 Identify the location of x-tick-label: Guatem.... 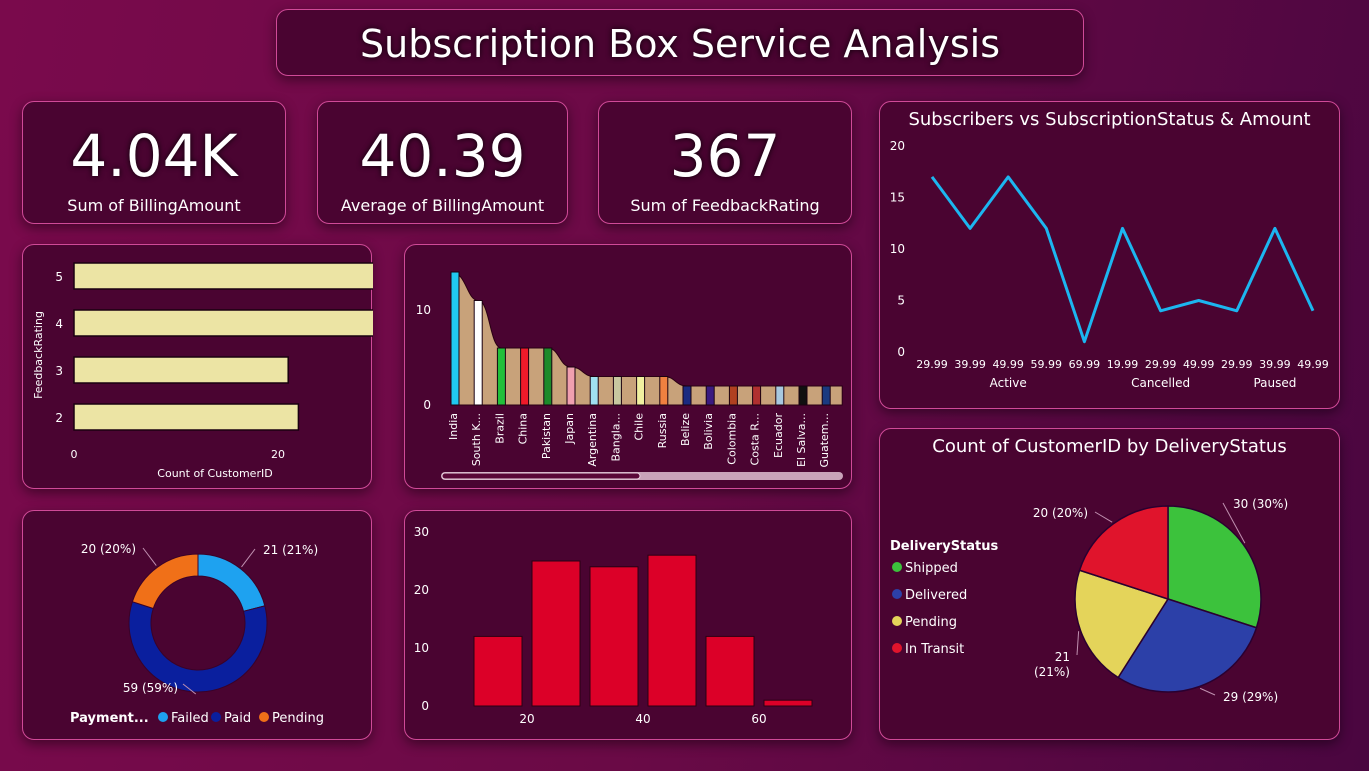
(824, 440).